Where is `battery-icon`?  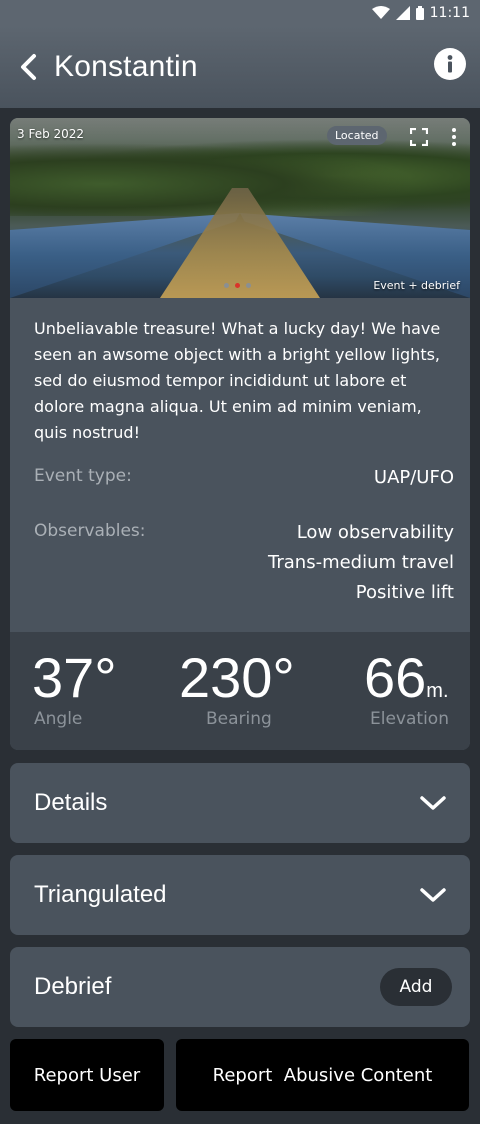 battery-icon is located at coordinates (419, 13).